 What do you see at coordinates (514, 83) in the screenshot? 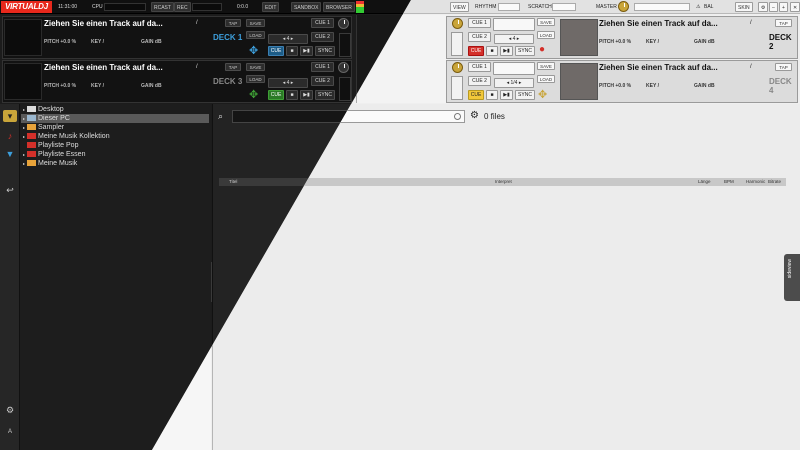
I see `deck-4-loop-size: ◂ 1/4 ▸` at bounding box center [514, 83].